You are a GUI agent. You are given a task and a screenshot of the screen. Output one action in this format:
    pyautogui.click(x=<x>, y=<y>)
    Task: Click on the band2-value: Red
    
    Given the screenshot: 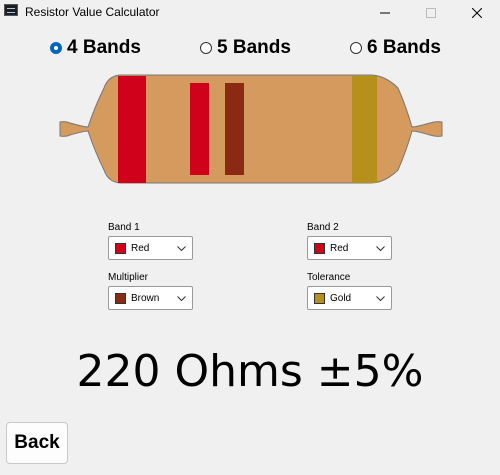 What is the action you would take?
    pyautogui.click(x=339, y=248)
    